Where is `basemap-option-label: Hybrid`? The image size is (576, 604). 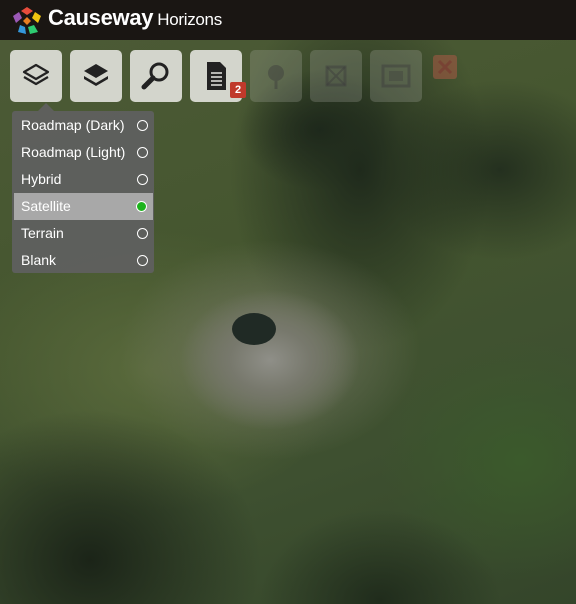
basemap-option-label: Hybrid is located at coordinates (41, 179).